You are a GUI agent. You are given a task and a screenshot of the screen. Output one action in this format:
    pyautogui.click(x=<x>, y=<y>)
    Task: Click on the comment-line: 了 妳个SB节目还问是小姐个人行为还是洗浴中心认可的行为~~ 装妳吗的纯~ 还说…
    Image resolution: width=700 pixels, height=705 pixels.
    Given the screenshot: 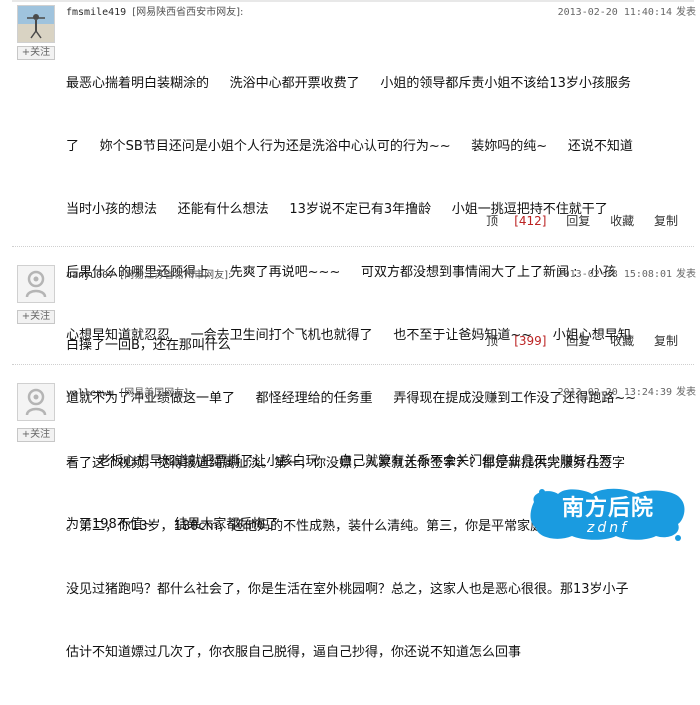 What is the action you would take?
    pyautogui.click(x=349, y=146)
    